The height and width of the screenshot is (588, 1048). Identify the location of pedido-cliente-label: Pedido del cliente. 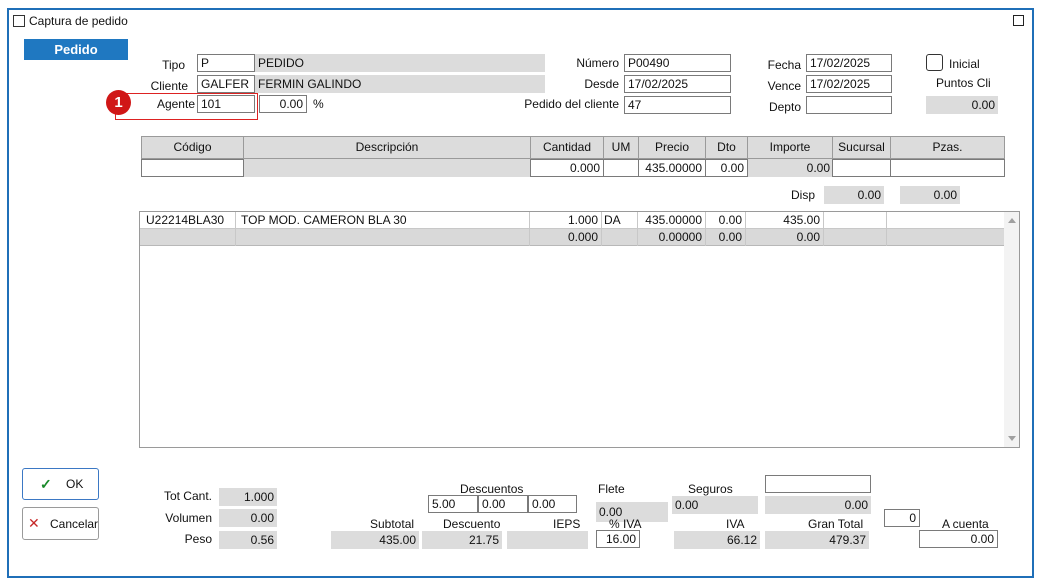
(571, 104).